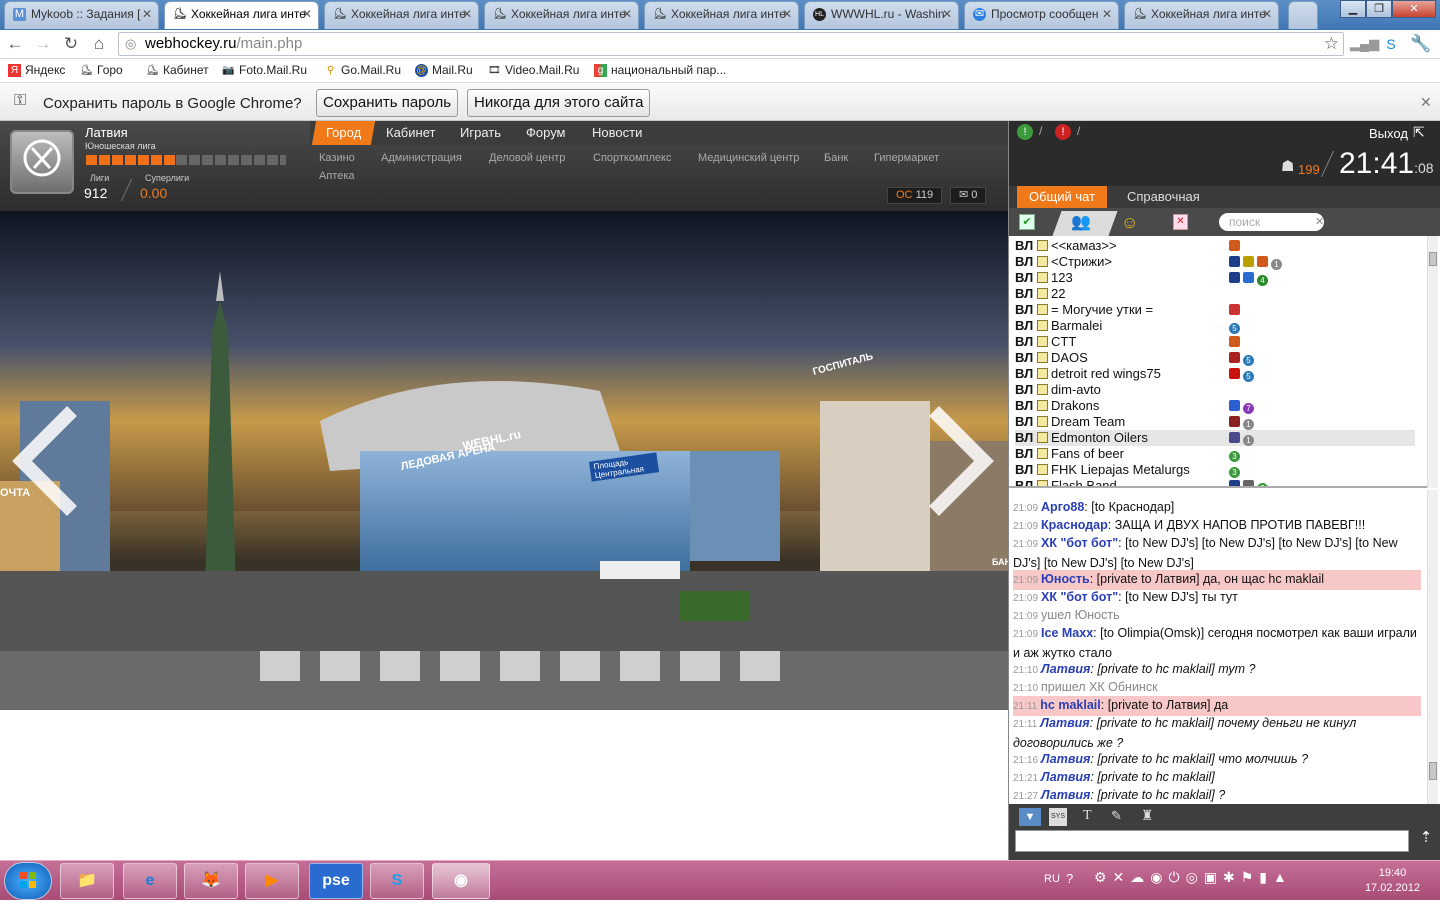 Image resolution: width=1440 pixels, height=902 pixels. Describe the element at coordinates (444, 70) in the screenshot. I see `bookmark-item: @ Mail.Ru` at that location.